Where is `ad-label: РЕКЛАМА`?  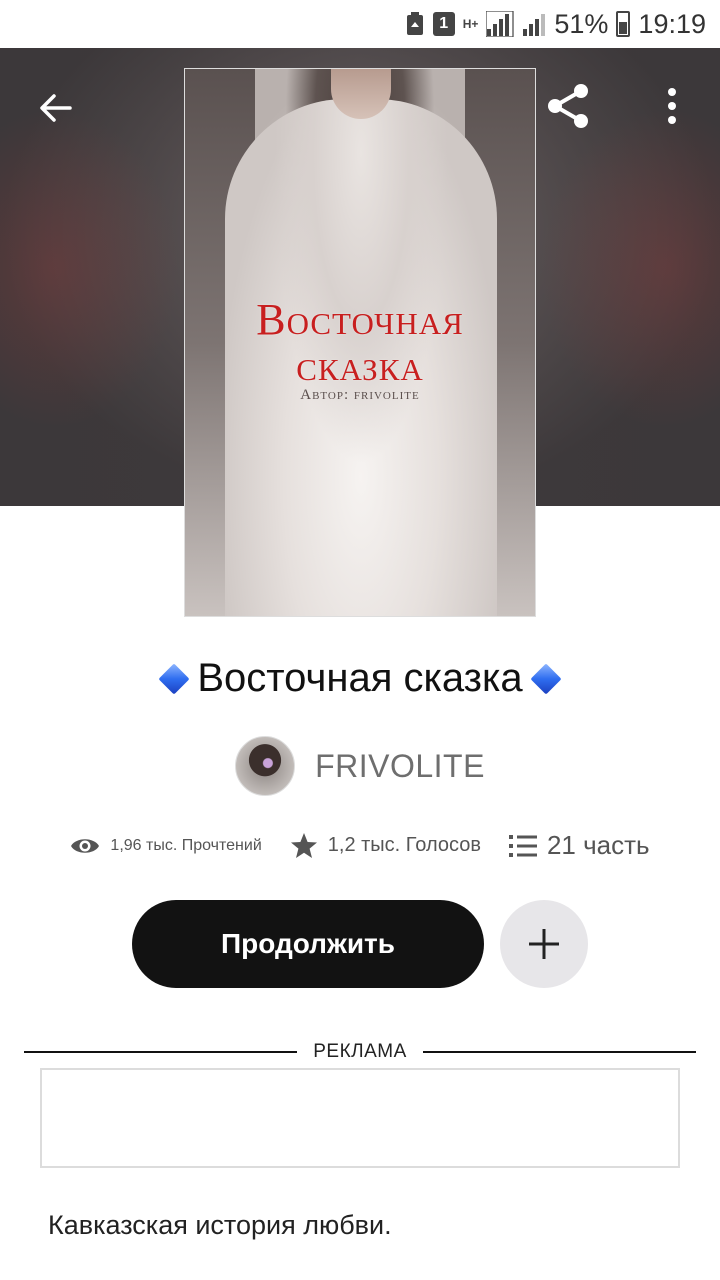
ad-label: РЕКЛАМА is located at coordinates (360, 1051).